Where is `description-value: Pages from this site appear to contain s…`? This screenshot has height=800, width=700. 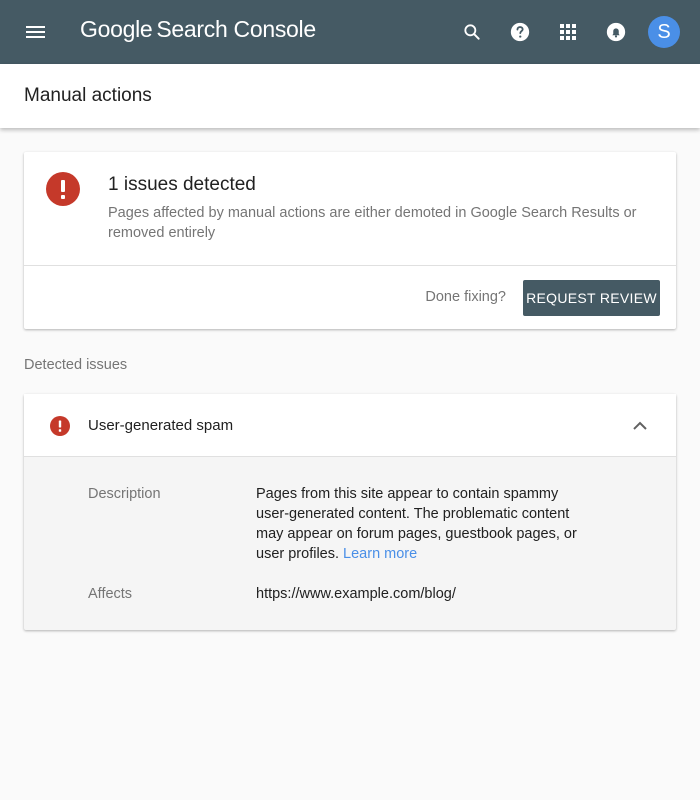
description-value: Pages from this site appear to contain s… is located at coordinates (421, 524).